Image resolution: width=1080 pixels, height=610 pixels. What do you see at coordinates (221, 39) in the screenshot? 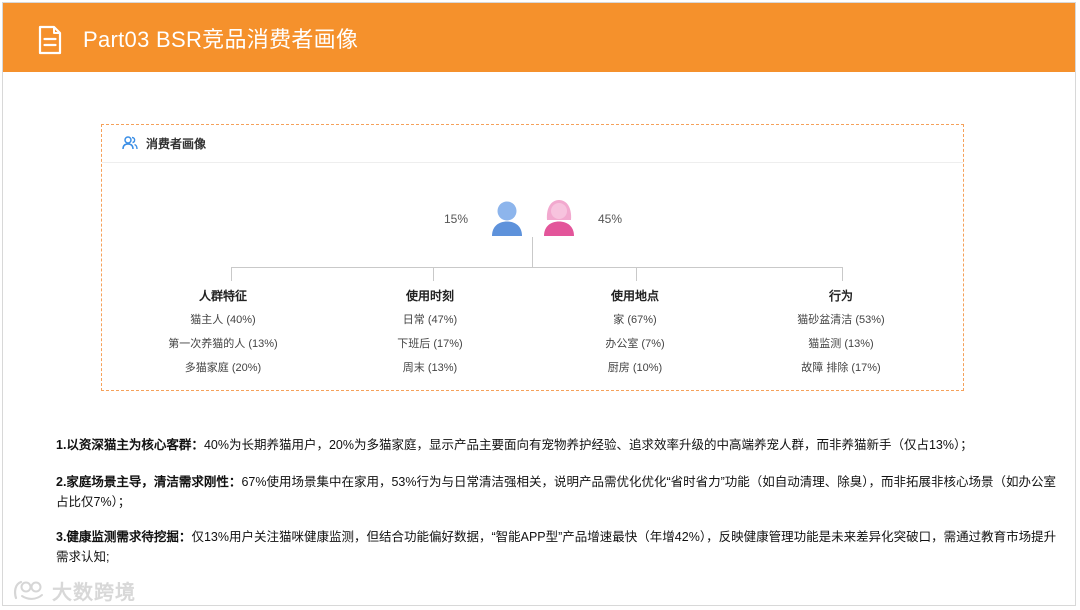
I see `page-title: Part03 BSR竞品消费者画像` at bounding box center [221, 39].